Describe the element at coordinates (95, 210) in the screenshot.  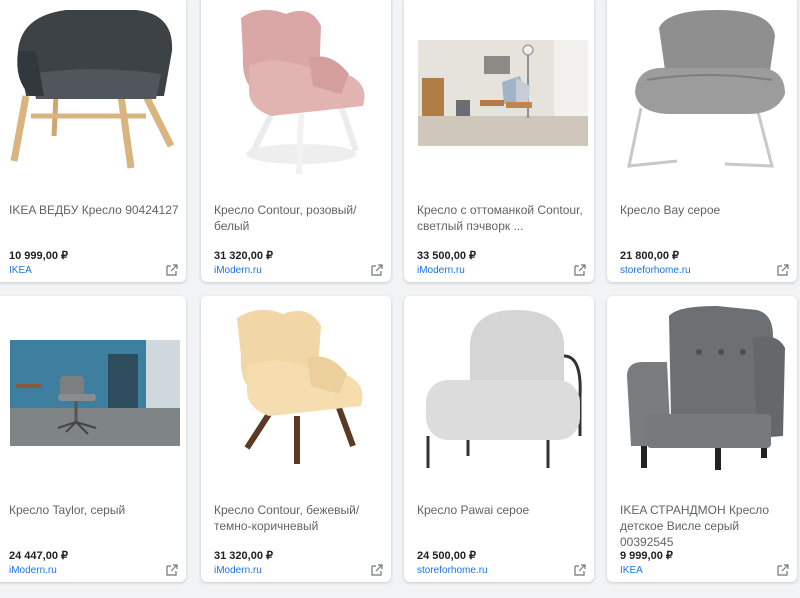
I see `product-title: IKEA ВЕДБУ Кресло 90424127` at that location.